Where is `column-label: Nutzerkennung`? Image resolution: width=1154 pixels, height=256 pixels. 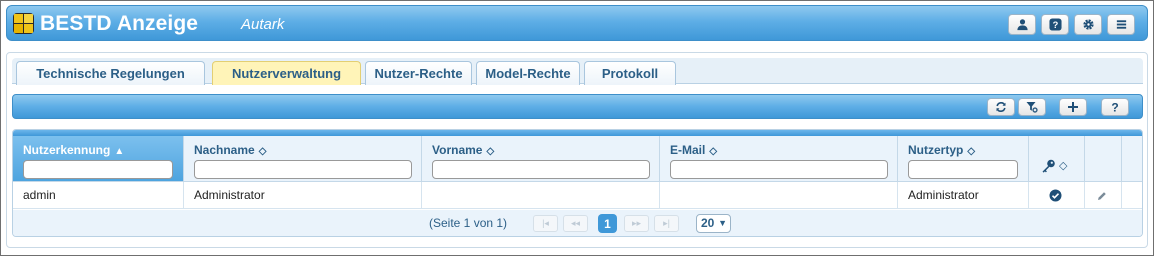
column-label: Nutzerkennung is located at coordinates (67, 150).